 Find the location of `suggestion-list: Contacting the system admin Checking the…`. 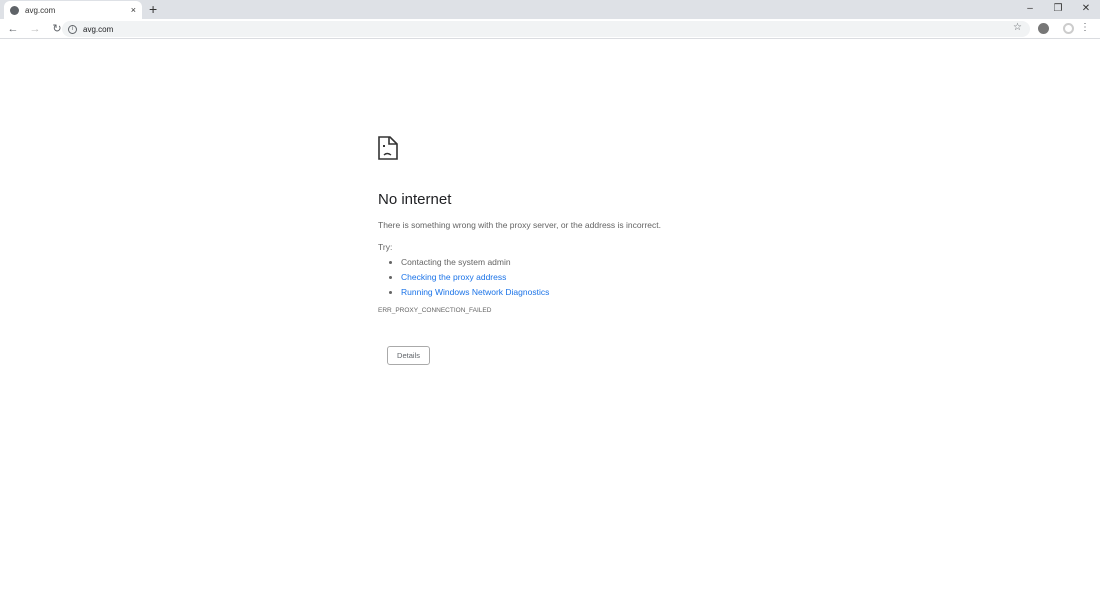

suggestion-list: Contacting the system admin Checking the… is located at coordinates (578, 277).